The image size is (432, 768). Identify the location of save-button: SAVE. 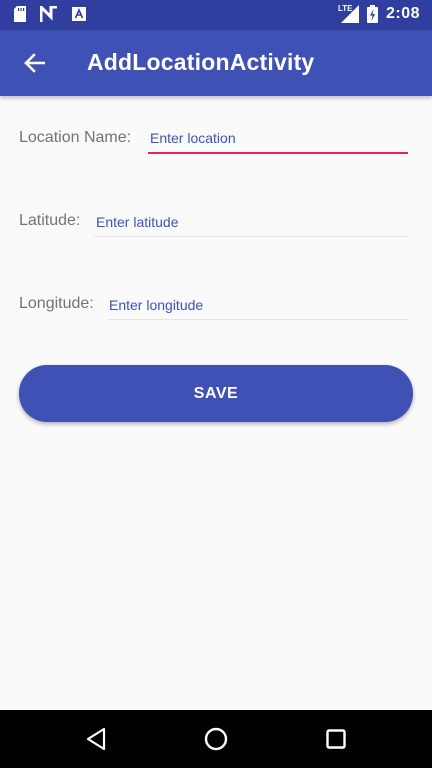
(216, 393).